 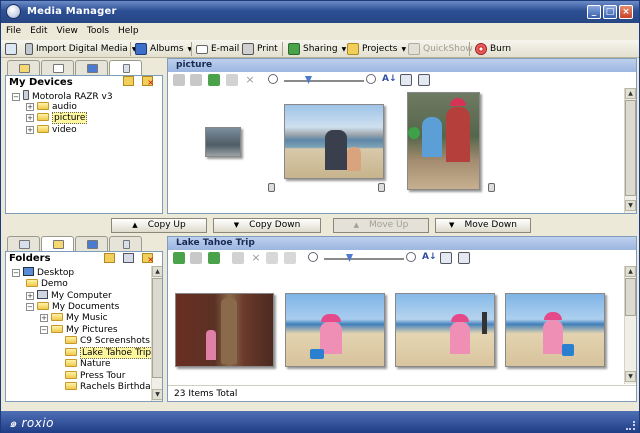 I want to click on app-globe-icon, so click(x=13, y=11).